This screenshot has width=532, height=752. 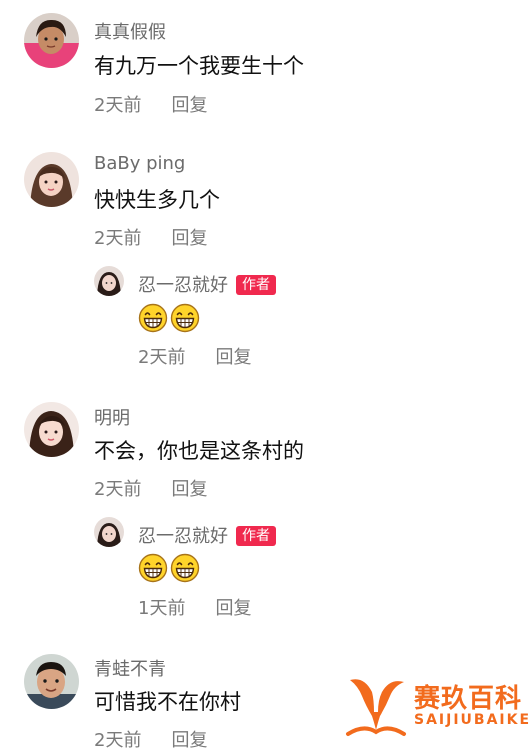 What do you see at coordinates (157, 200) in the screenshot?
I see `comment-text: 快快生多几个` at bounding box center [157, 200].